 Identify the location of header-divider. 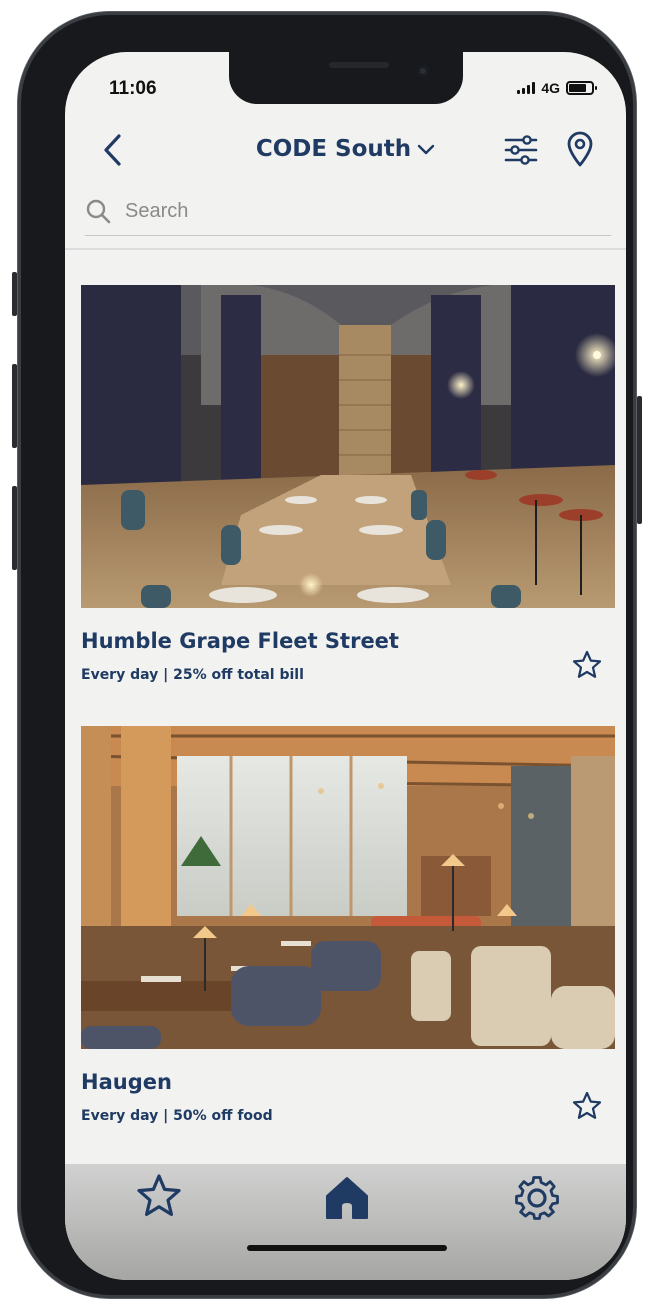
(345, 249).